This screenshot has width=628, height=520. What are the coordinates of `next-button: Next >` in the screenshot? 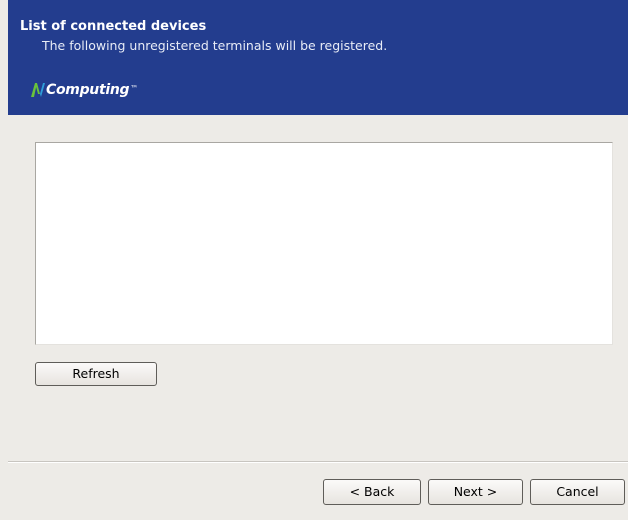 It's located at (475, 492).